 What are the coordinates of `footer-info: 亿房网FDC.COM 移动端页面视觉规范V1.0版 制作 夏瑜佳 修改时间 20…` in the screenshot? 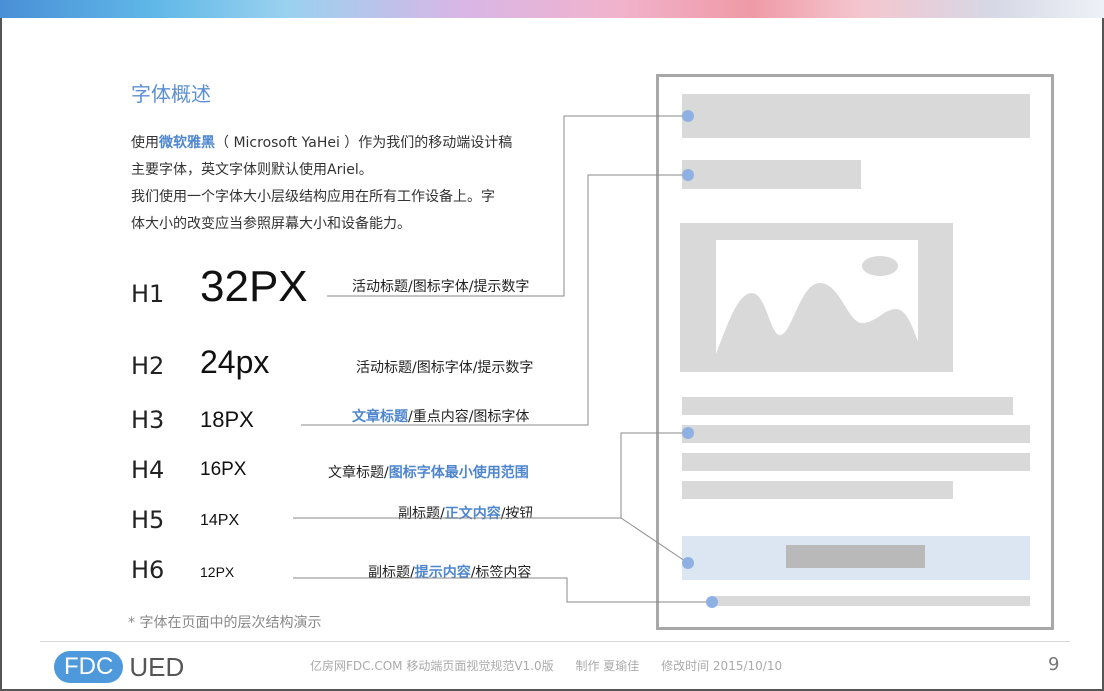 It's located at (555, 665).